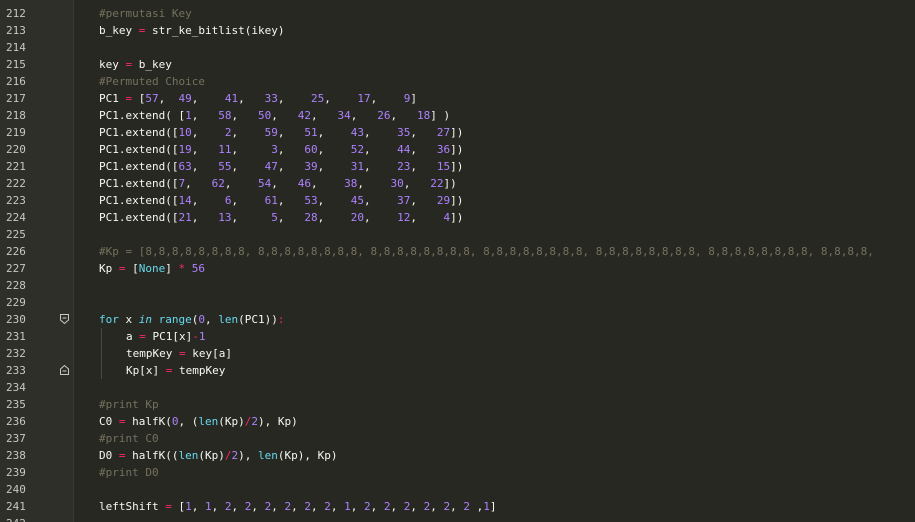 This screenshot has height=522, width=915. Describe the element at coordinates (457, 234) in the screenshot. I see `code-line: 225` at that location.